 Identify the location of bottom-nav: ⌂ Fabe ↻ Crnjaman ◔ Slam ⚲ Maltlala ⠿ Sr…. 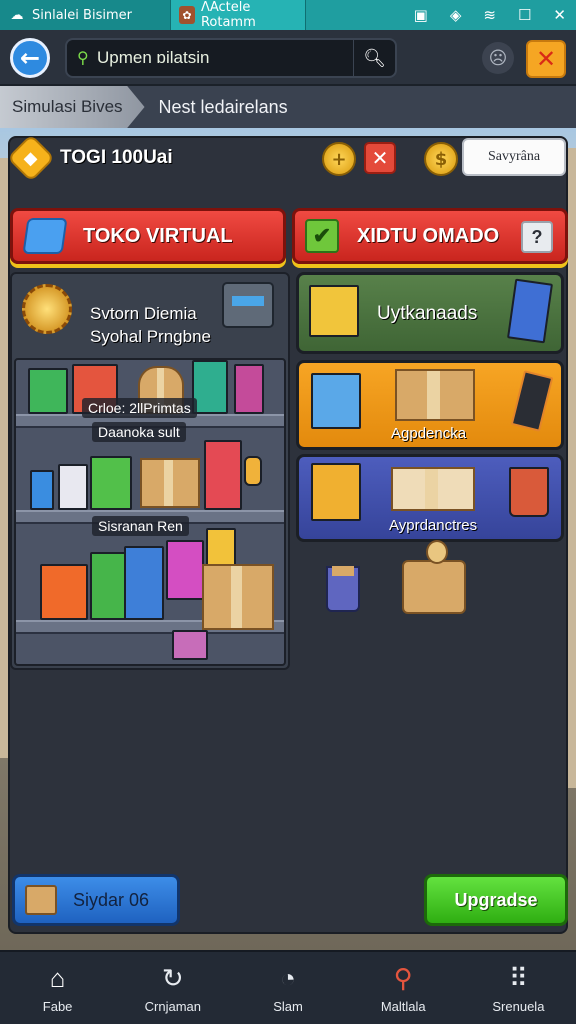
(288, 987).